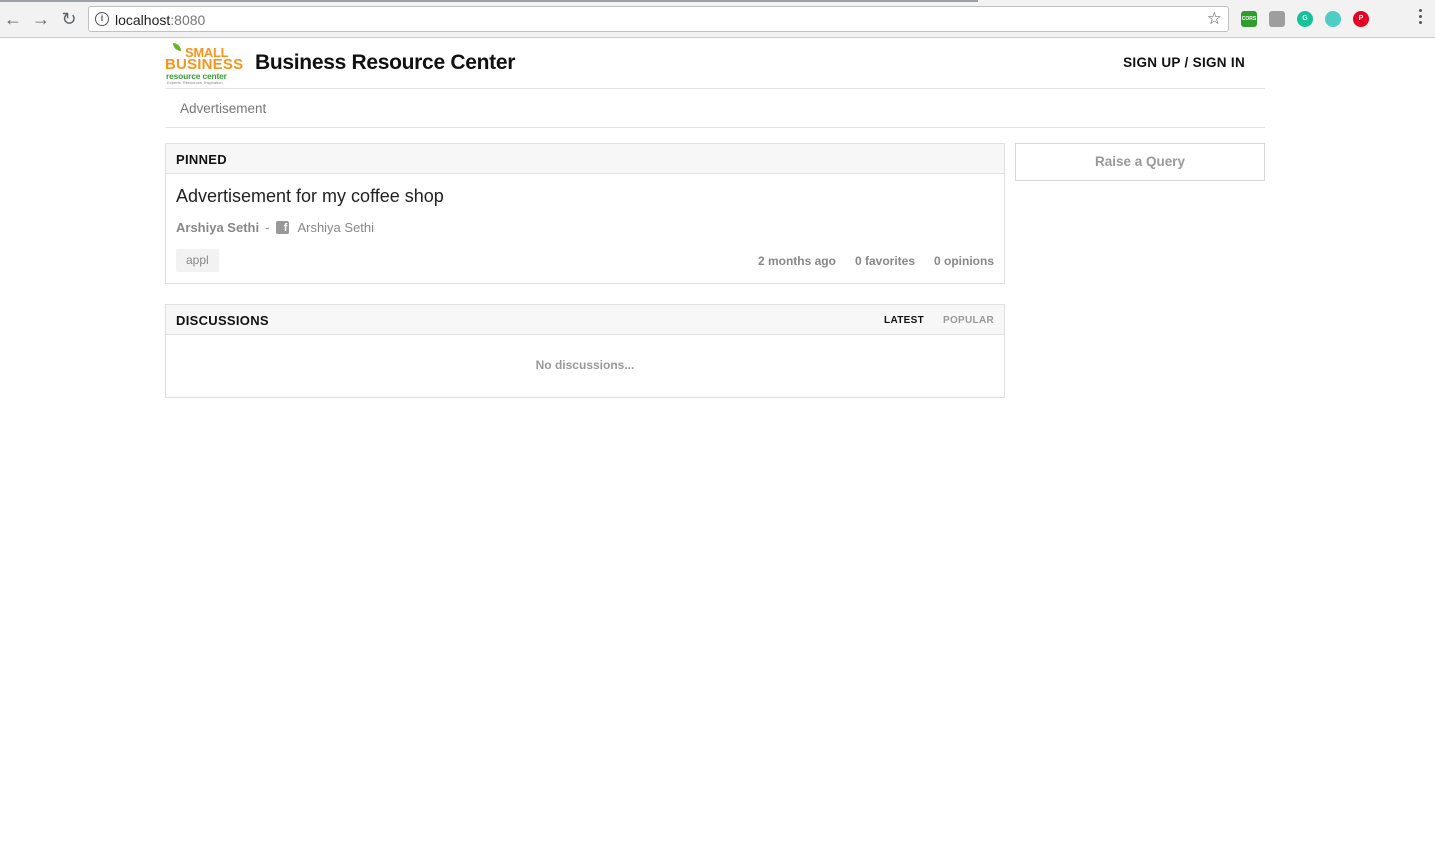 The height and width of the screenshot is (864, 1435). I want to click on sidebar: Raise a Query, so click(1140, 162).